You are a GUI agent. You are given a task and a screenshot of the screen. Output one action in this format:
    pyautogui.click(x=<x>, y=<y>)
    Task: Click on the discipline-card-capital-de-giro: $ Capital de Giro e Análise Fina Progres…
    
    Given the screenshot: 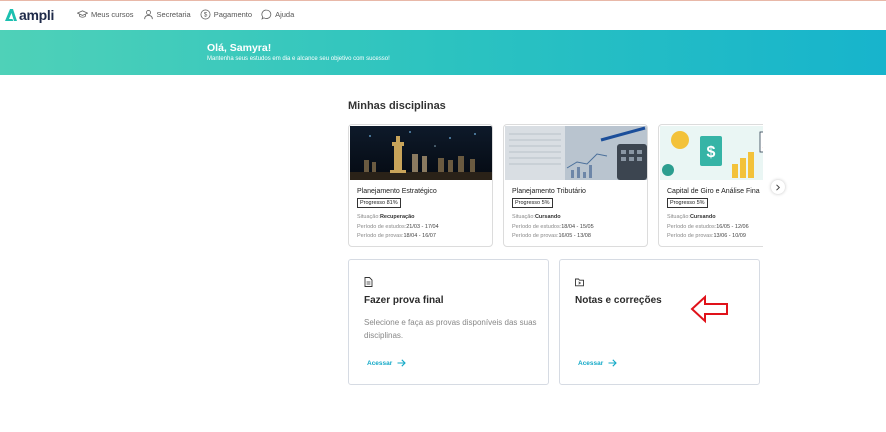 What is the action you would take?
    pyautogui.click(x=710, y=185)
    